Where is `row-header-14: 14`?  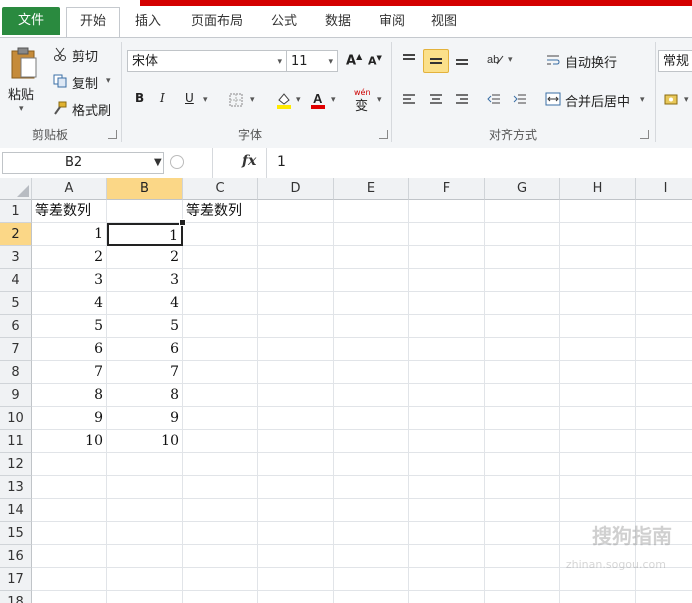 row-header-14: 14 is located at coordinates (16, 510).